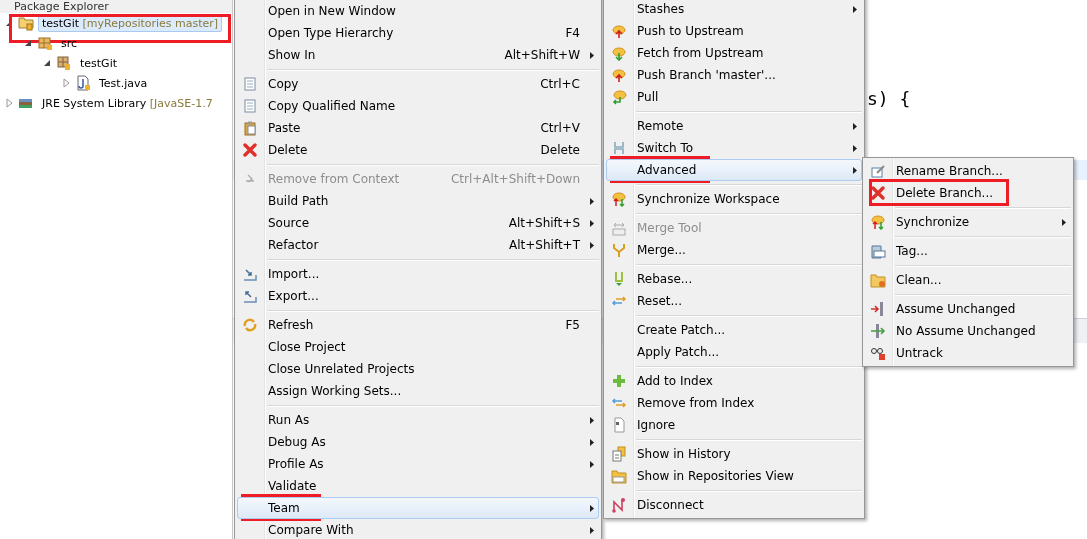  Describe the element at coordinates (734, 10) in the screenshot. I see `menu-item: Stashes` at that location.